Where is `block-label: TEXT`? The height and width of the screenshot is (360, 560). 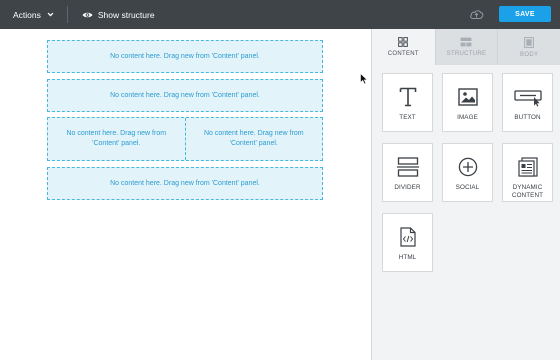
block-label: TEXT is located at coordinates (407, 117).